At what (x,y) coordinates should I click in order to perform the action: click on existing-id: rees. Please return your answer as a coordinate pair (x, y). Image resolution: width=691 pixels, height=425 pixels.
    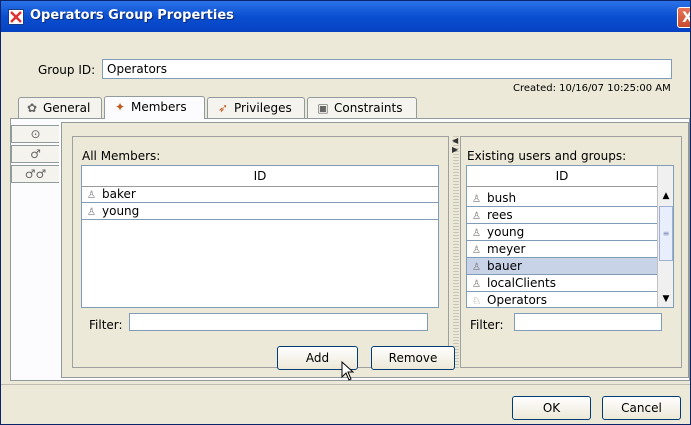
    Looking at the image, I should click on (500, 215).